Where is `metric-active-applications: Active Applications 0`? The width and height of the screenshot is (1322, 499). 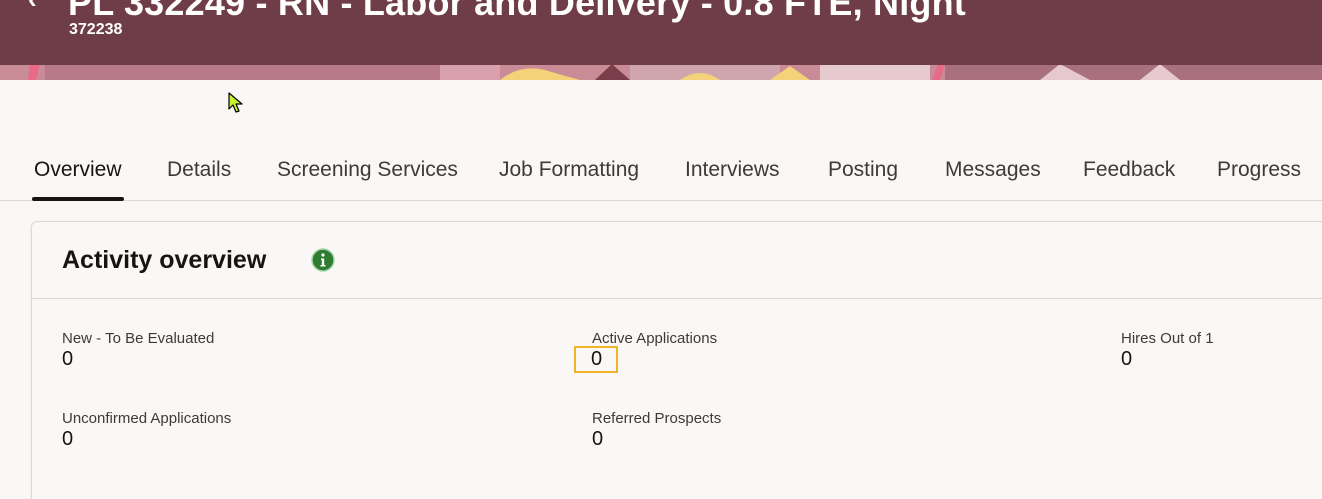 metric-active-applications: Active Applications 0 is located at coordinates (645, 351).